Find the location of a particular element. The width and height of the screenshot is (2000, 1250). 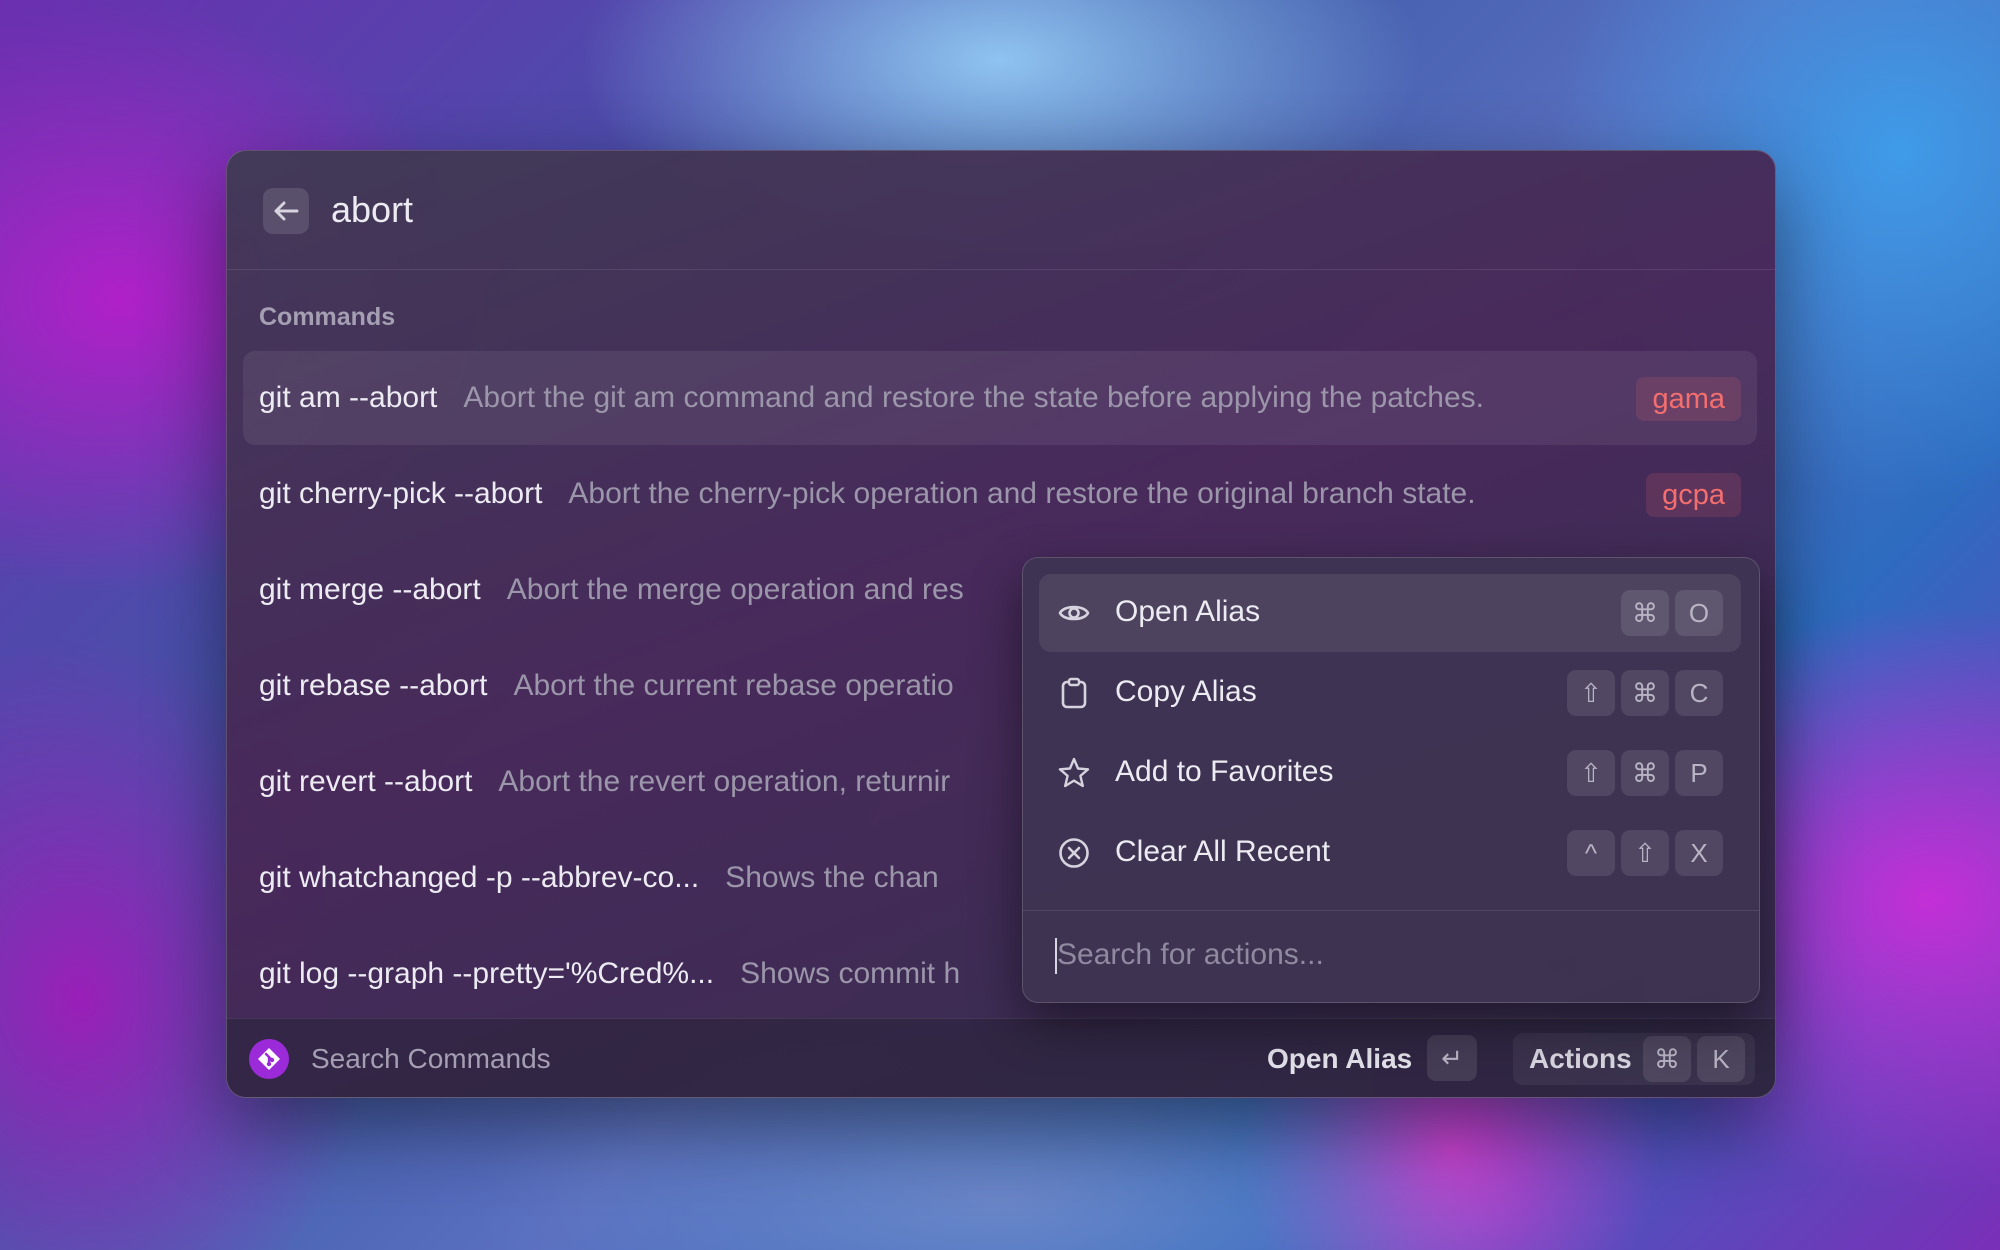

menu-item-label: Add to Favorites is located at coordinates (1224, 771).